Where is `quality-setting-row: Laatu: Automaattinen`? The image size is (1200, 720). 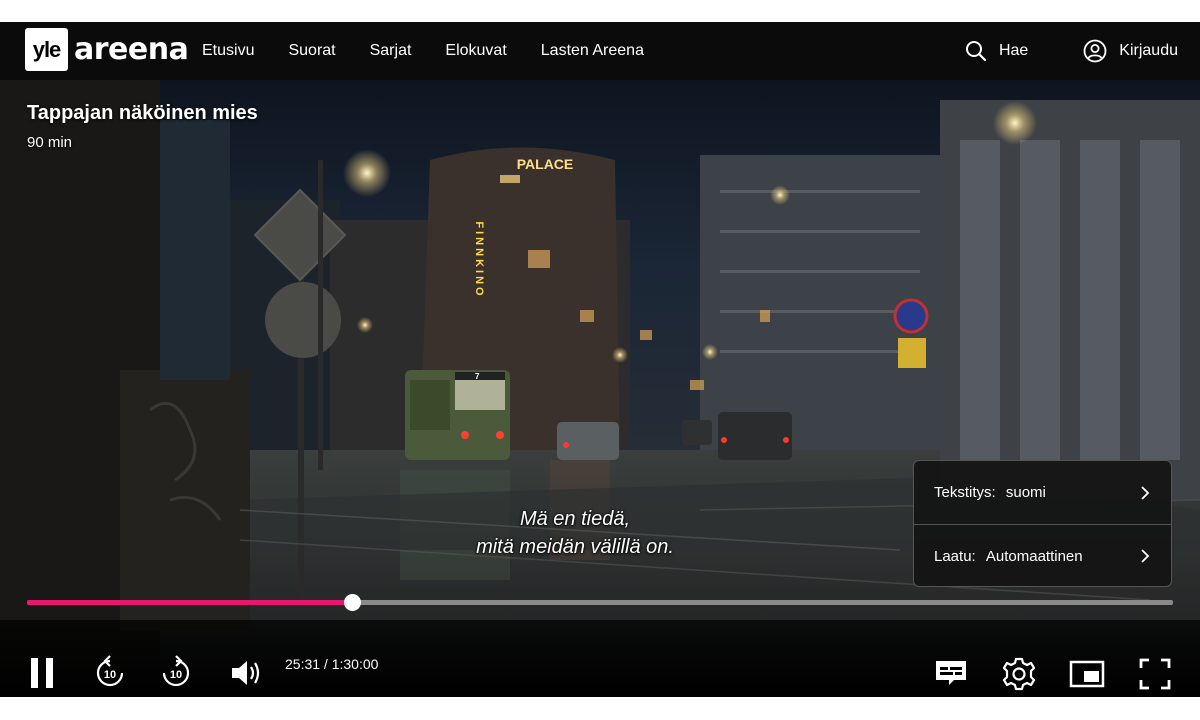
quality-setting-row: Laatu: Automaattinen is located at coordinates (1042, 555).